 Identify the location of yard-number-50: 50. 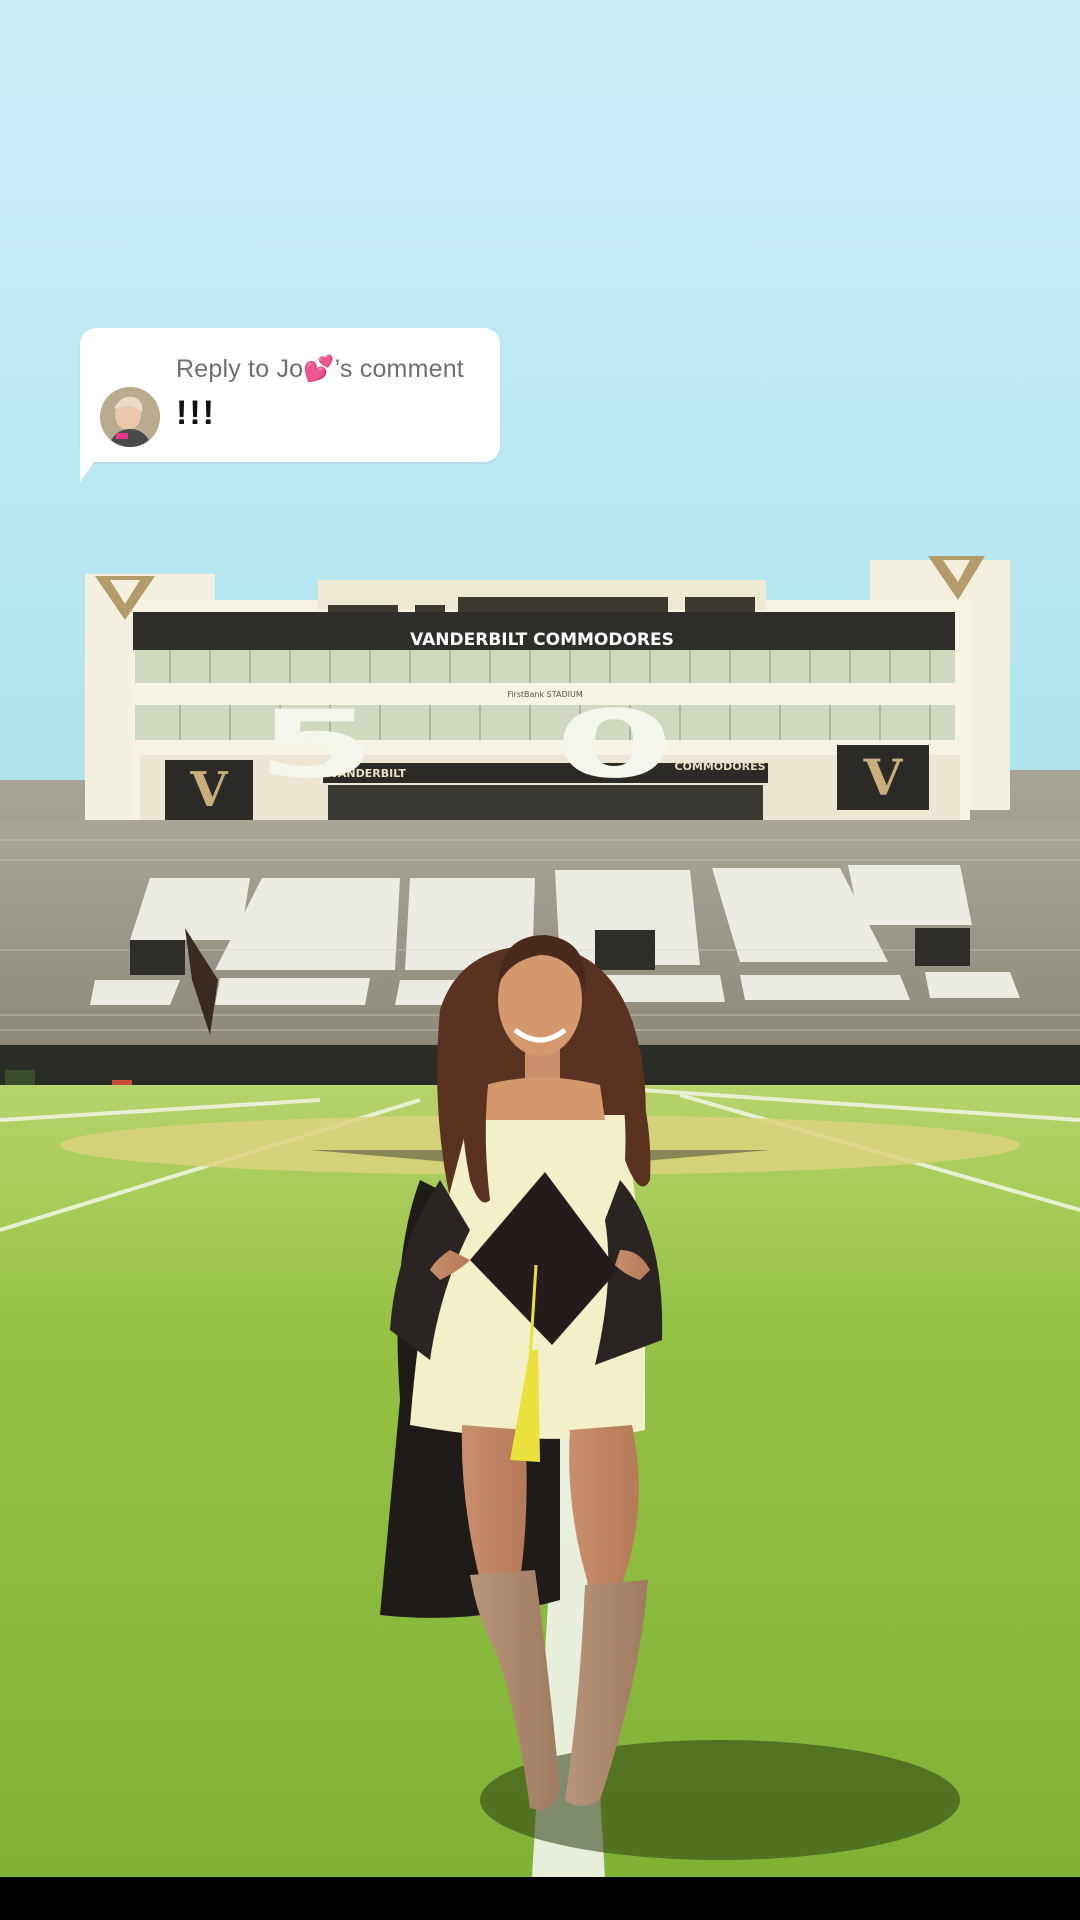
(555, 745).